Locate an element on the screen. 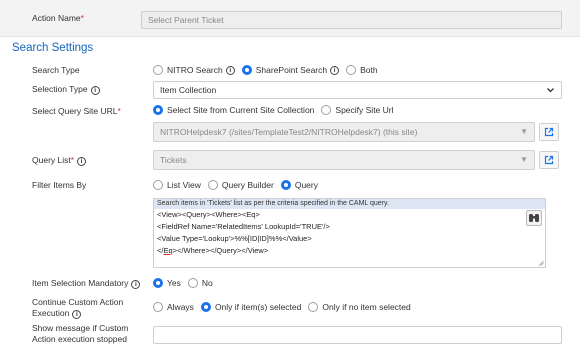 Image resolution: width=580 pixels, height=348 pixels. query-token: ></Where></Query></View> is located at coordinates (220, 250).